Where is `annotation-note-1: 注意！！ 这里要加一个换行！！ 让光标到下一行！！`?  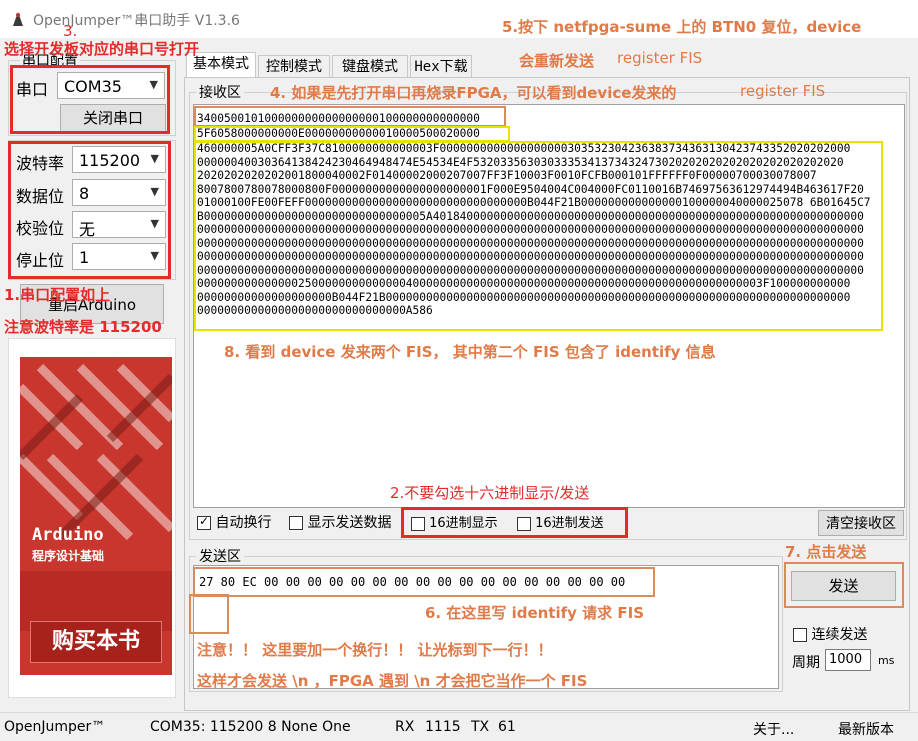 annotation-note-1: 注意！！ 这里要加一个换行！！ 让光标到下一行！！ is located at coordinates (375, 650).